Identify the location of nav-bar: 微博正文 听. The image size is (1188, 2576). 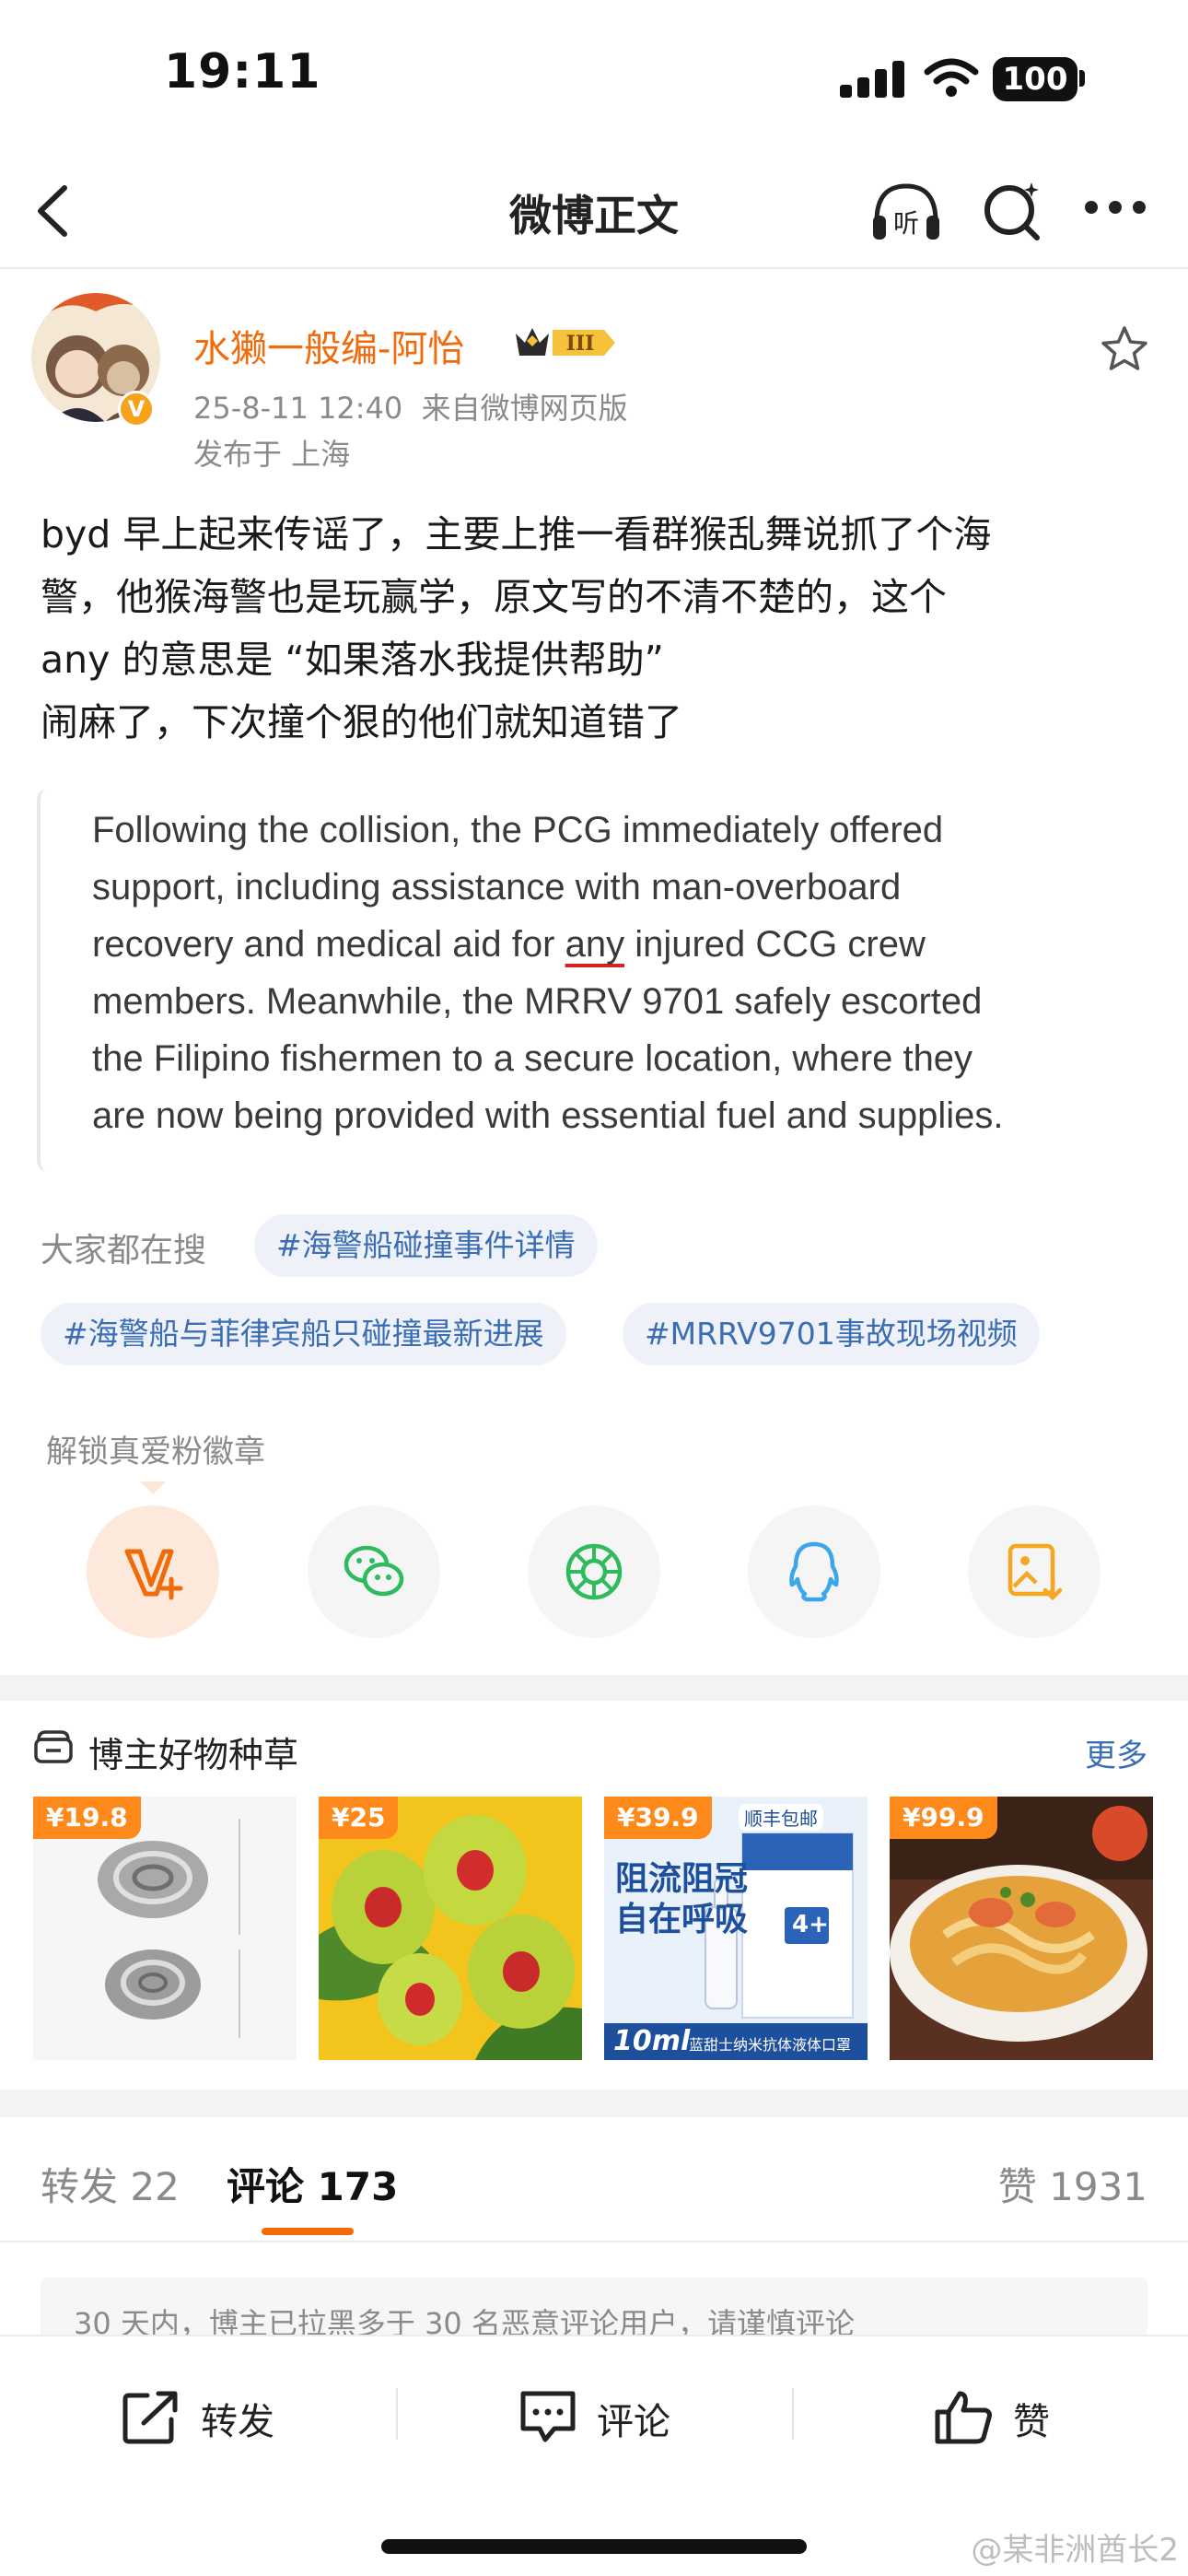
(594, 213).